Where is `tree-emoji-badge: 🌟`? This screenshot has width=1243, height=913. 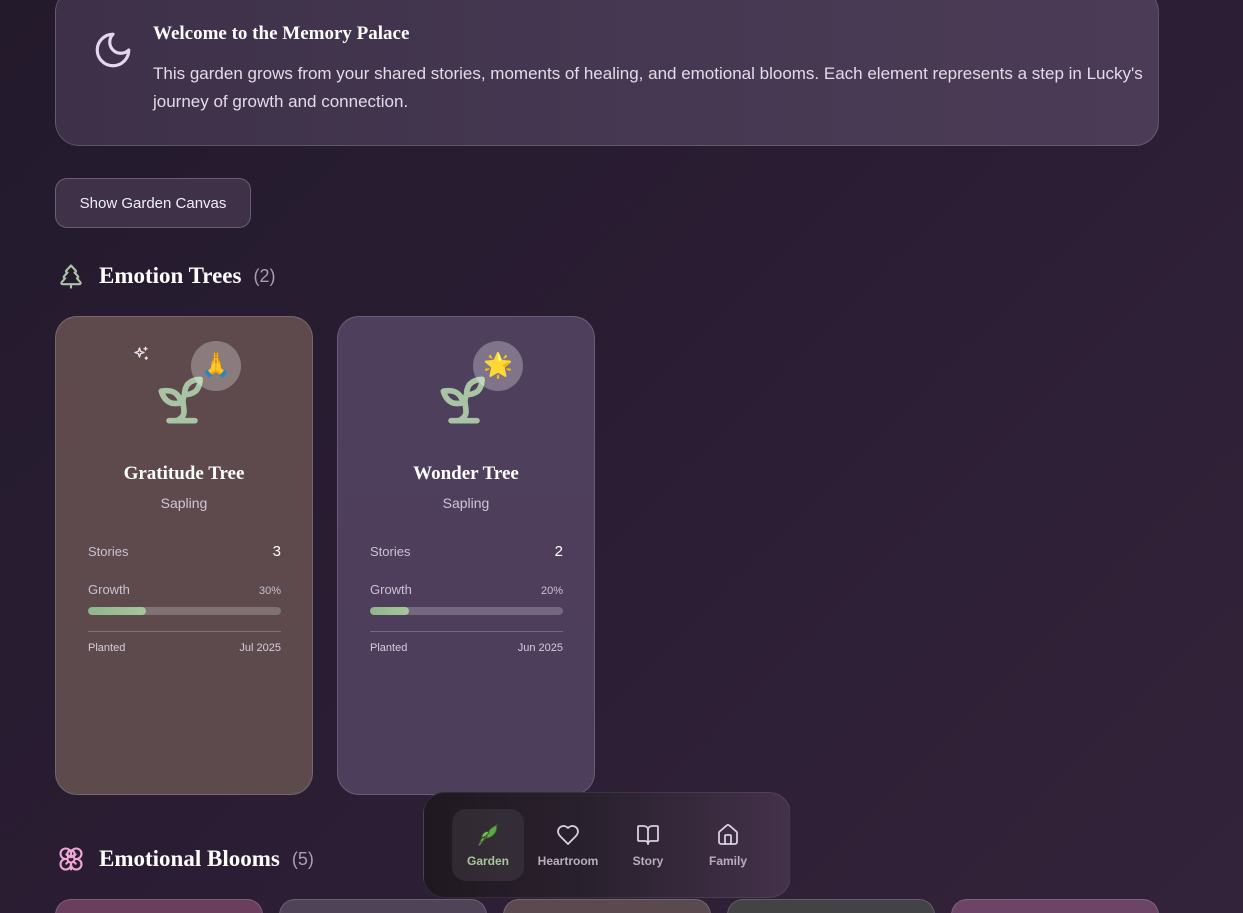
tree-emoji-badge: 🌟 is located at coordinates (498, 366).